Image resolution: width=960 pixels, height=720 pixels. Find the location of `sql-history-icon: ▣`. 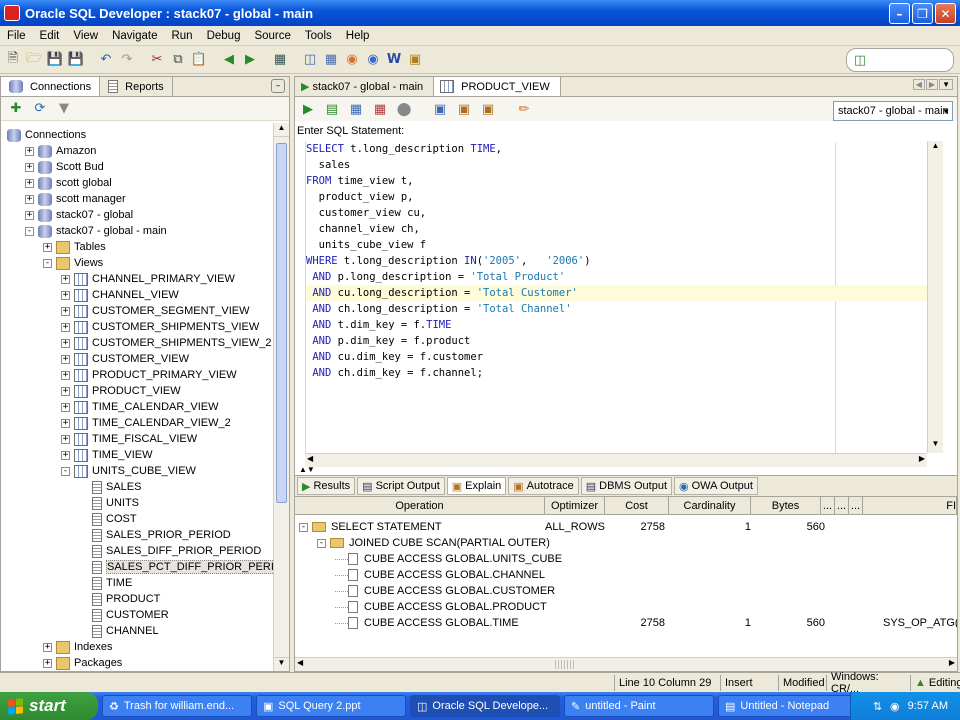

sql-history-icon: ▣ is located at coordinates (440, 109).